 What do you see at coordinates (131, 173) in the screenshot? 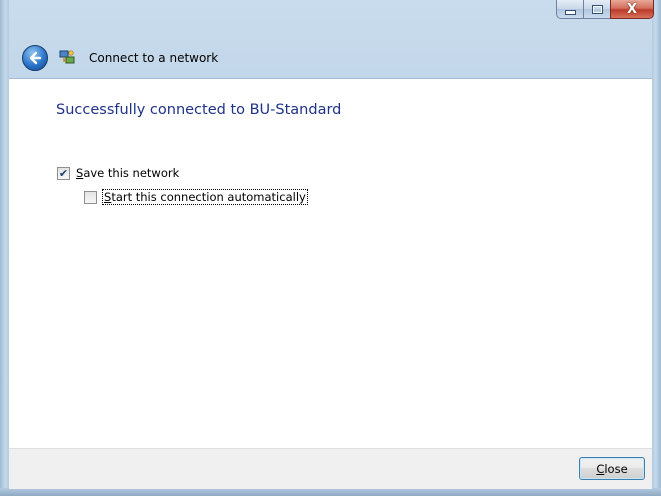
I see `save-network-label-text: ave this network` at bounding box center [131, 173].